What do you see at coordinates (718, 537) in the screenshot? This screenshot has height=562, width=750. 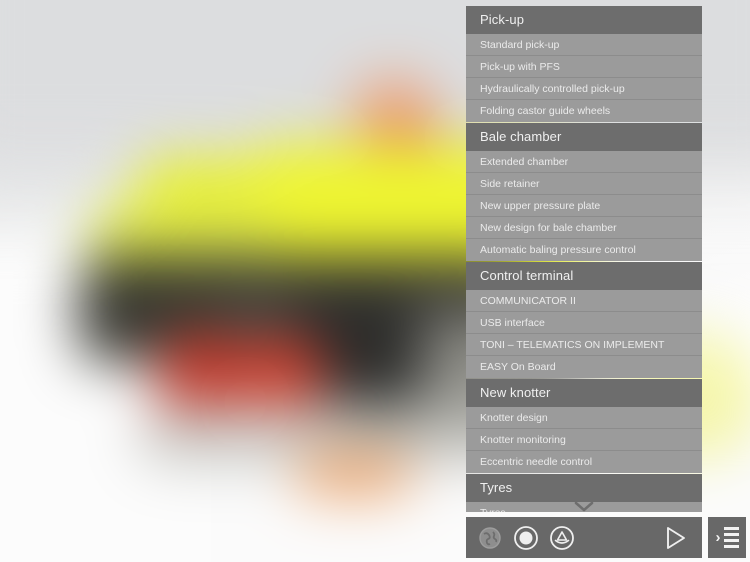 I see `chevron-right-icon: ›` at bounding box center [718, 537].